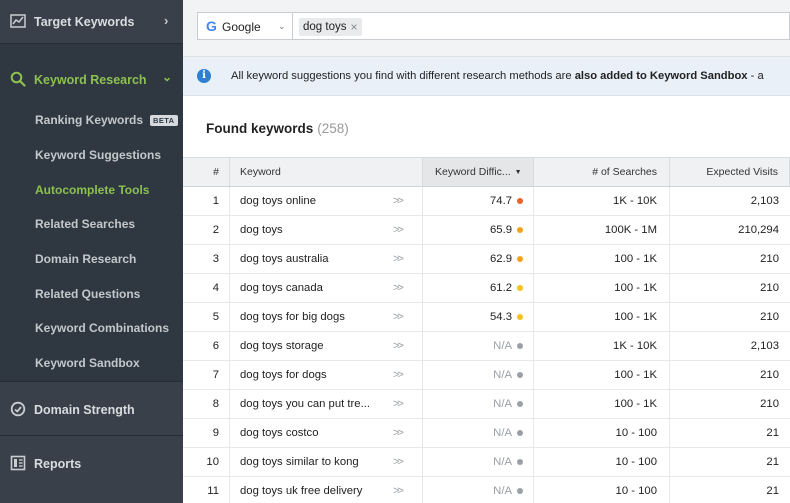 The image size is (790, 503). I want to click on table-row: 2 dog toys >> 65.9 100K - 1M 210,294, so click(486, 230).